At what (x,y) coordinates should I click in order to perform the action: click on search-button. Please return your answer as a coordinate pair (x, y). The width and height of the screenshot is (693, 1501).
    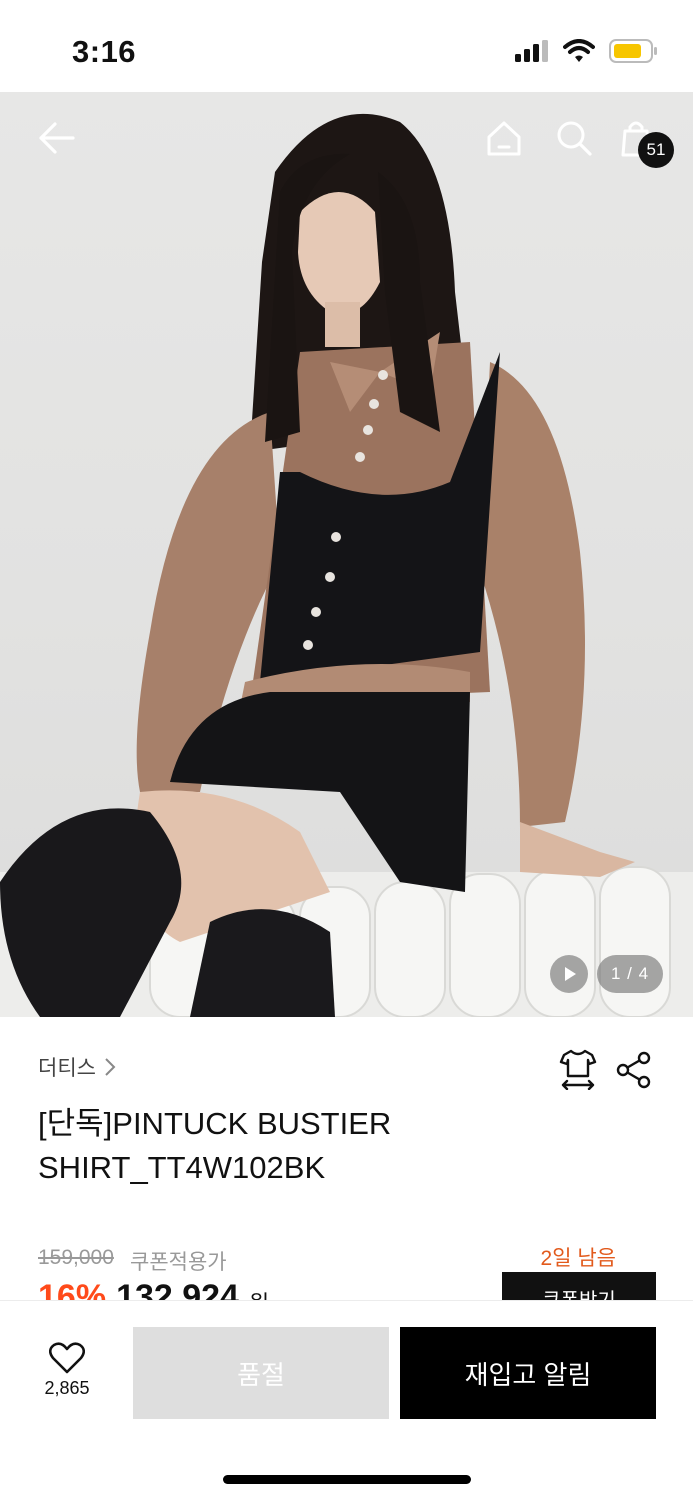
    Looking at the image, I should click on (574, 138).